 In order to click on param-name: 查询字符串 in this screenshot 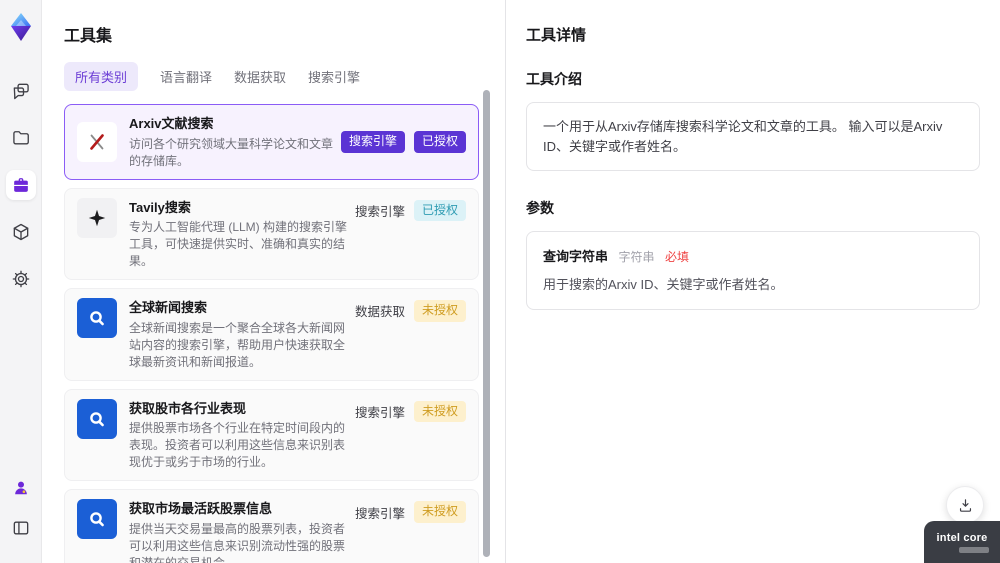, I will do `click(576, 256)`.